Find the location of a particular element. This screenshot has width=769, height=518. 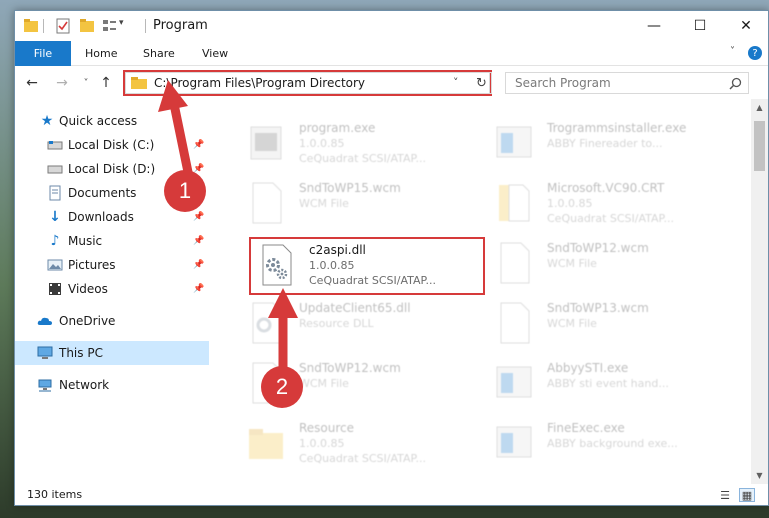

forward-button: → is located at coordinates (62, 83).